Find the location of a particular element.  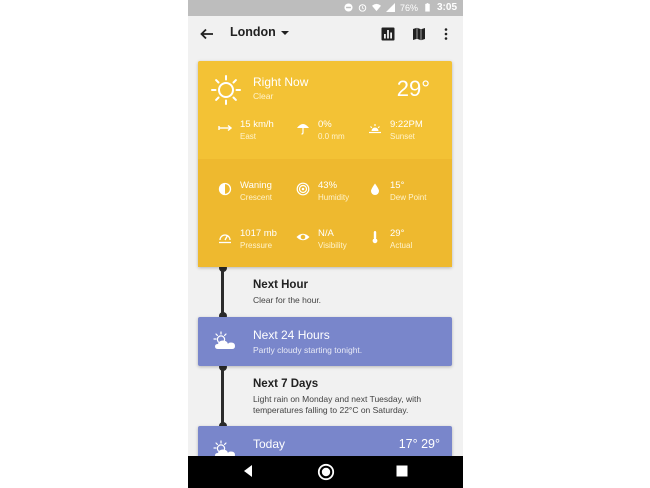

sun-icon is located at coordinates (226, 90).